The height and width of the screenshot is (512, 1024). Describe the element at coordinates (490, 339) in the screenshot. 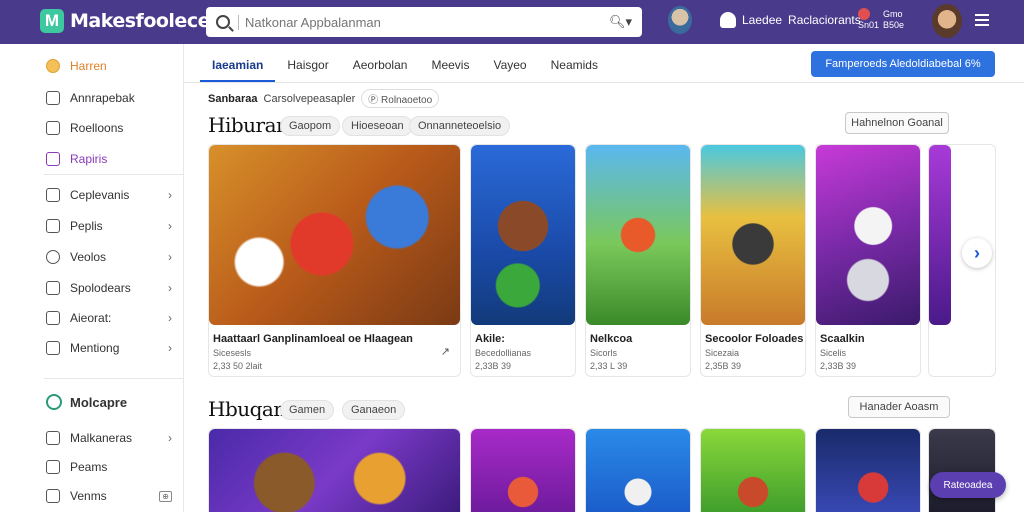

I see `game-title: Akile:` at that location.